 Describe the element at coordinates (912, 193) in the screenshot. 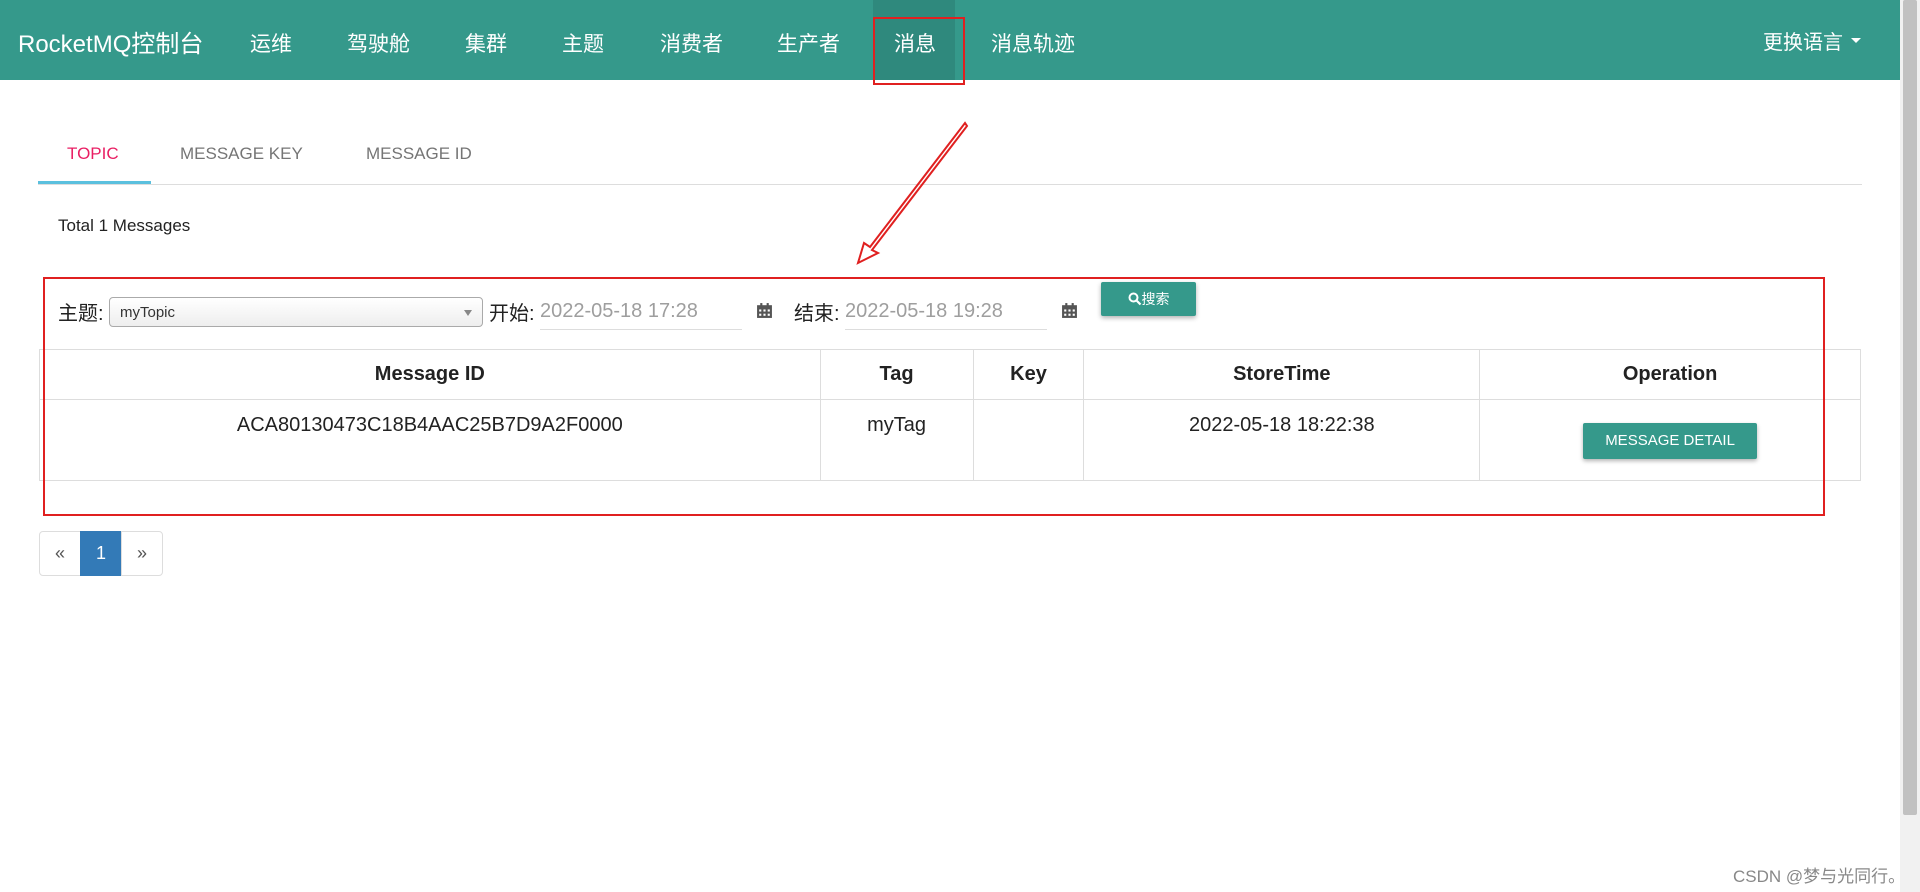

I see `annotation-arrow-icon` at that location.